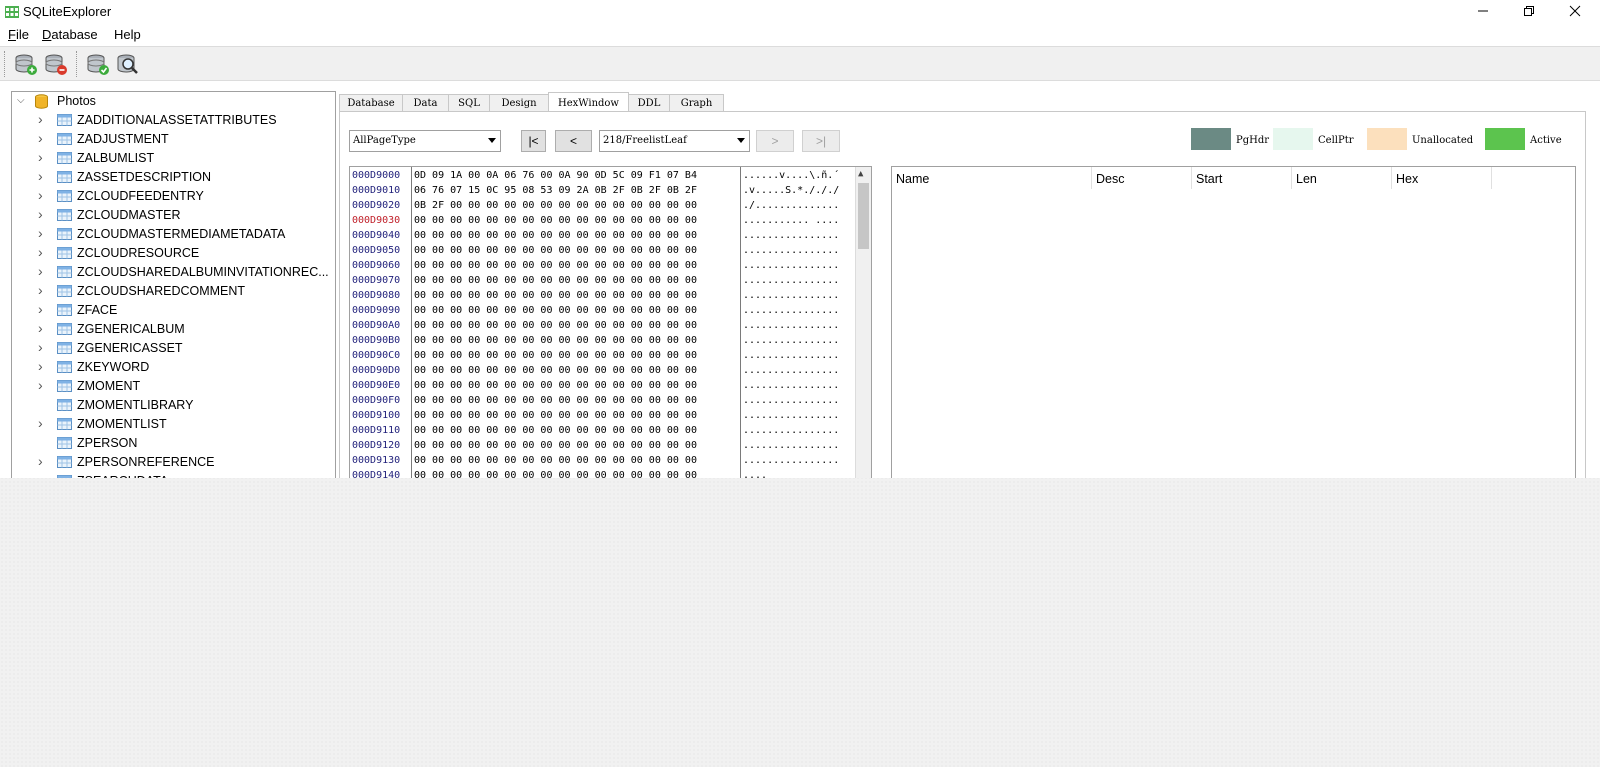 The height and width of the screenshot is (767, 1600). I want to click on tree-item-table: › ZCLOUDSHAREDCOMMENT, so click(173, 291).